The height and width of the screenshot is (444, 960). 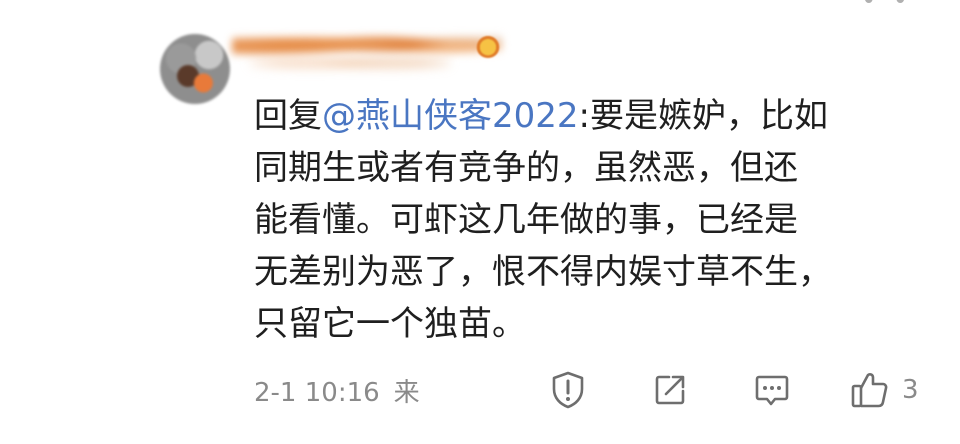 I want to click on comment-line-1-text: :要是嫉妒，比如, so click(x=703, y=116).